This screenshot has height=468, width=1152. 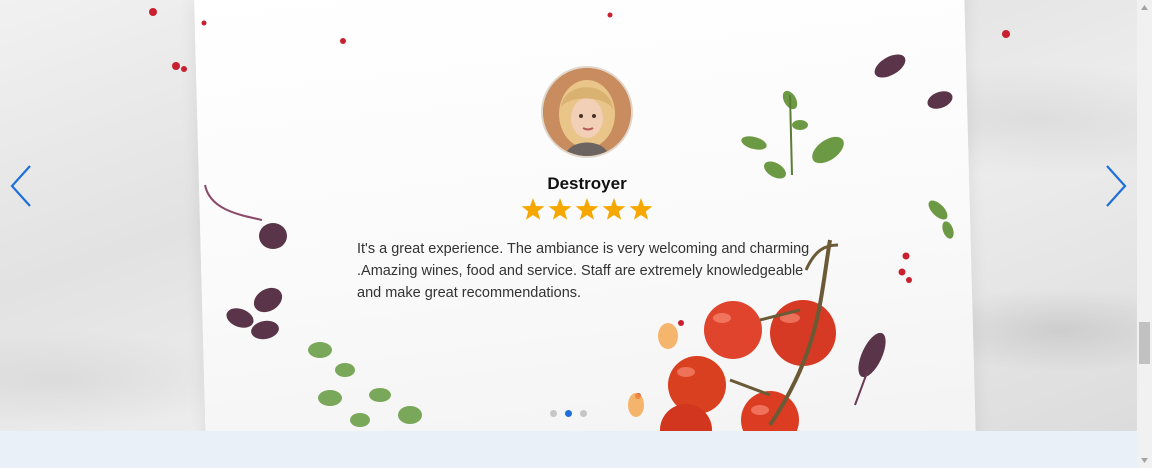 What do you see at coordinates (587, 183) in the screenshot?
I see `reviewer-name: Destroyer` at bounding box center [587, 183].